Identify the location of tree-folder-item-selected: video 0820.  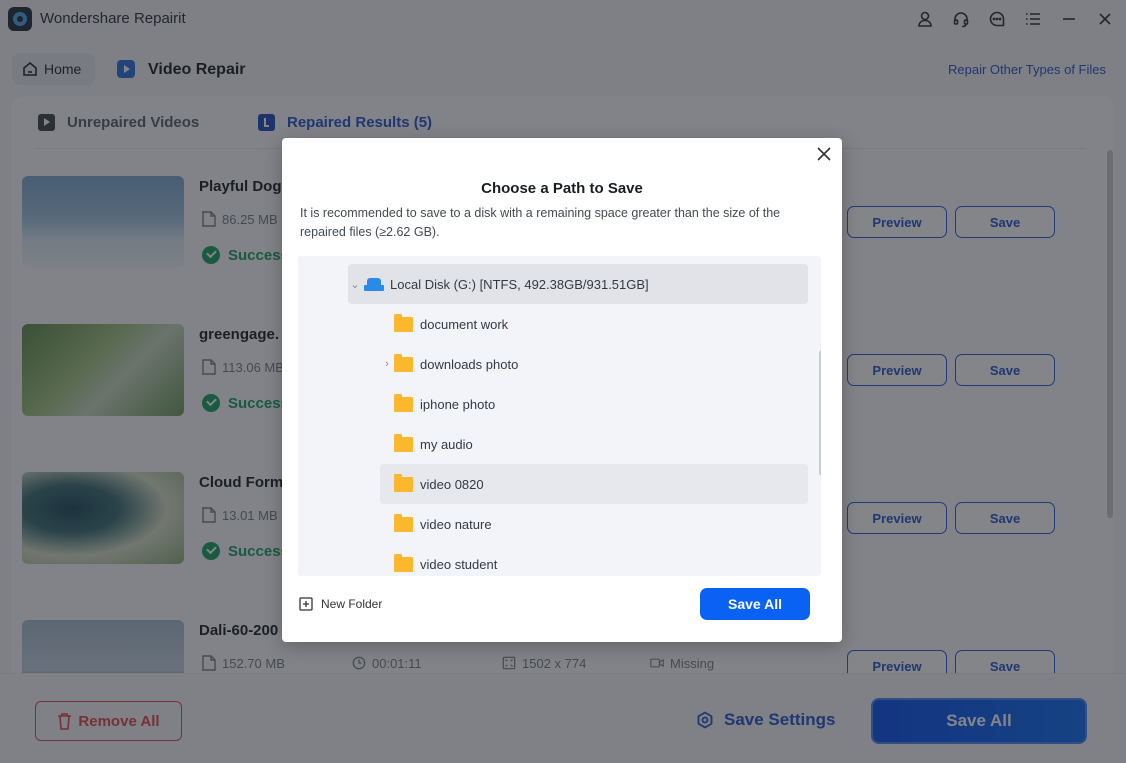
(594, 484).